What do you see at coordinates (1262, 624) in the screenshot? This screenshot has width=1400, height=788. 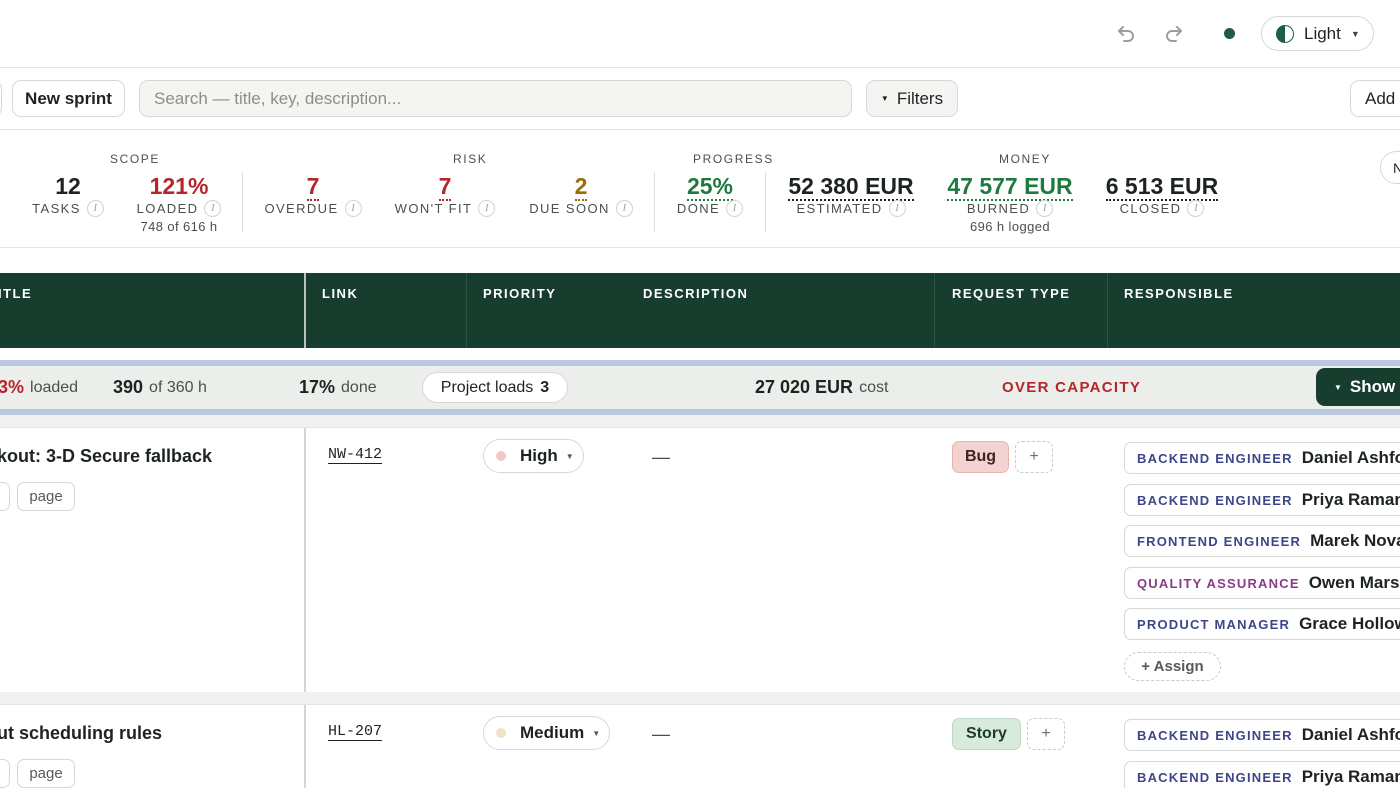 I see `responsible-chip: PRODUCT MANAGERGrace Holloway` at bounding box center [1262, 624].